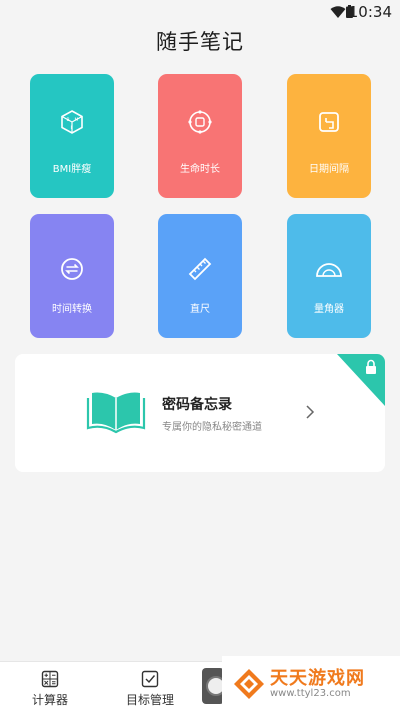  I want to click on status-bar: 10:34, so click(200, 12).